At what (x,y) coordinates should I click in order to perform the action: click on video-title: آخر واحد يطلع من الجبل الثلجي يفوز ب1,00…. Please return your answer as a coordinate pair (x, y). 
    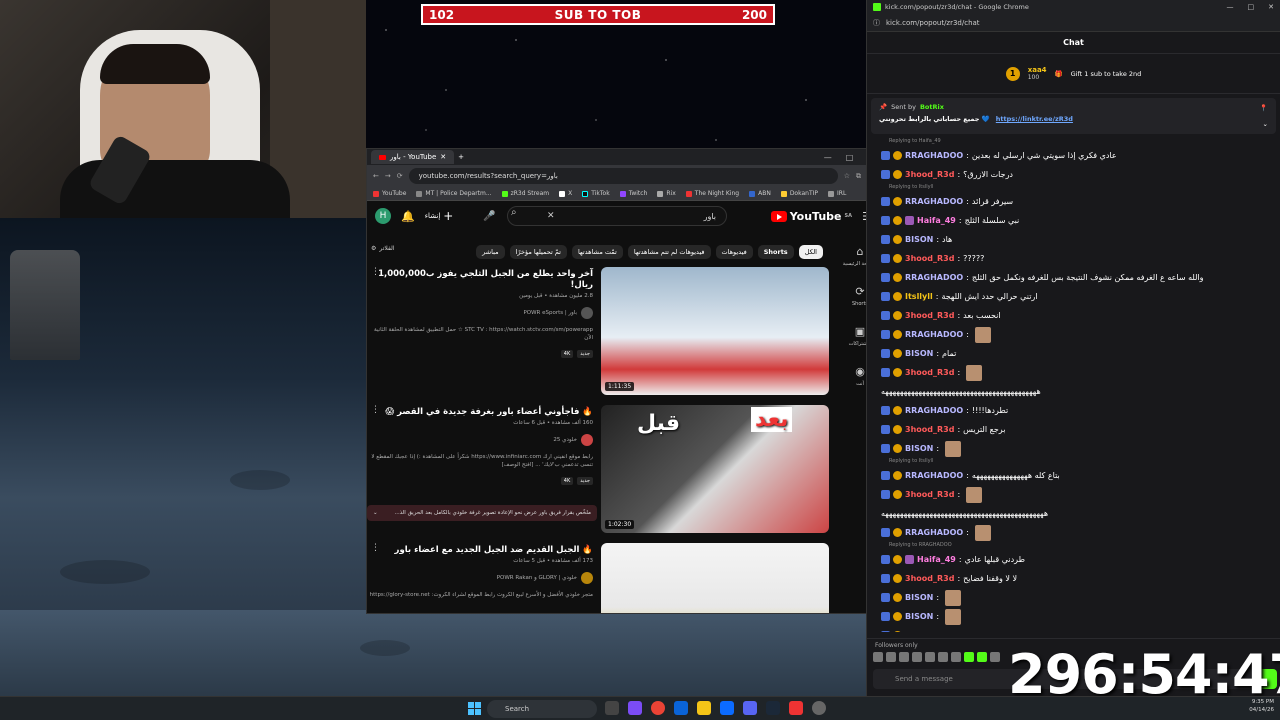
    Looking at the image, I should click on (480, 280).